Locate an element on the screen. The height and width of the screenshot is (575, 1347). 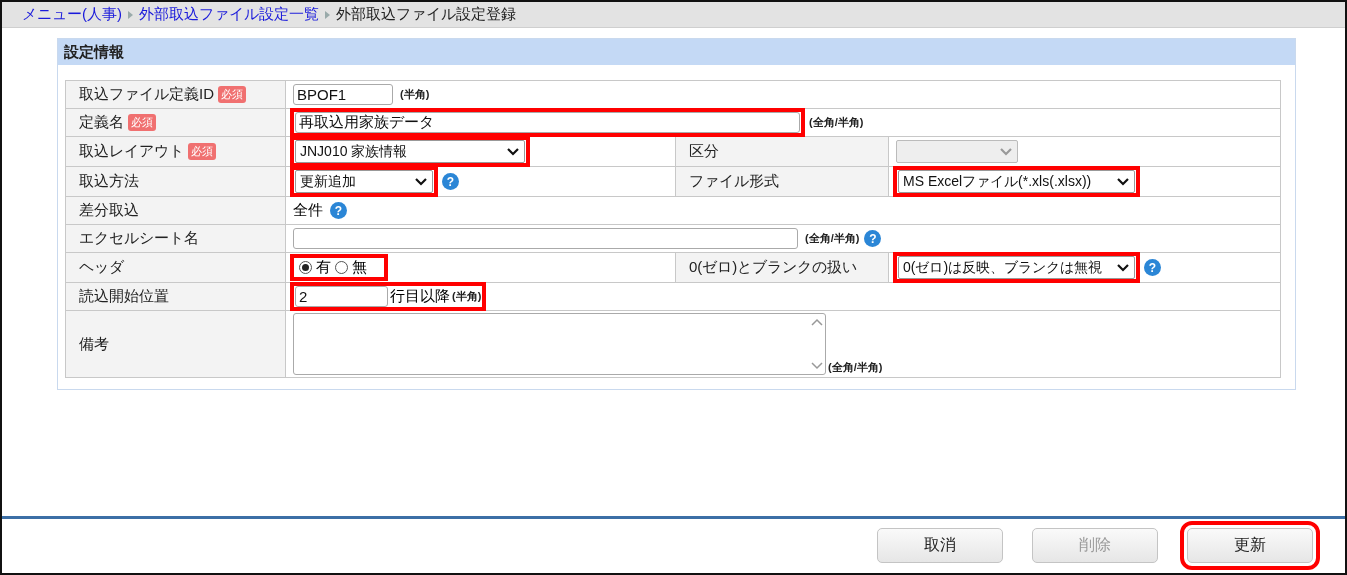
section-title: 設定情報 is located at coordinates (676, 52).